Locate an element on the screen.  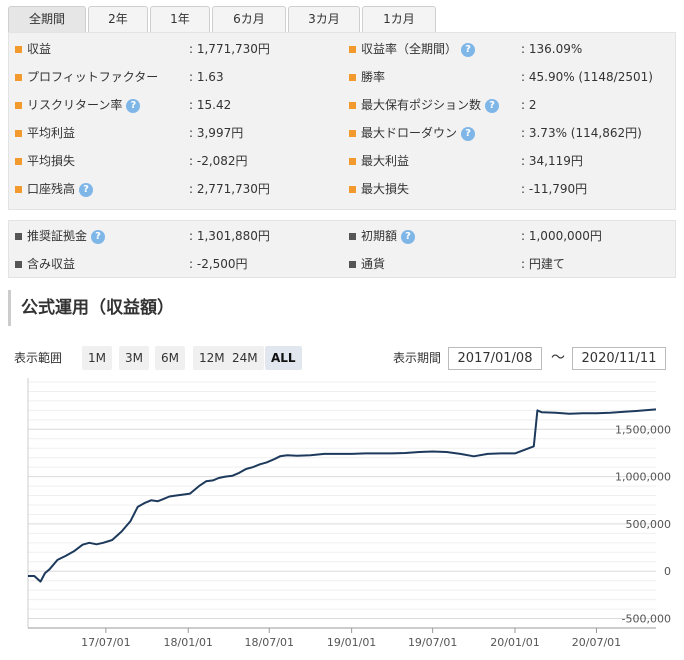
stat-row: 収益率（全期間）? : 136.09% is located at coordinates (509, 49).